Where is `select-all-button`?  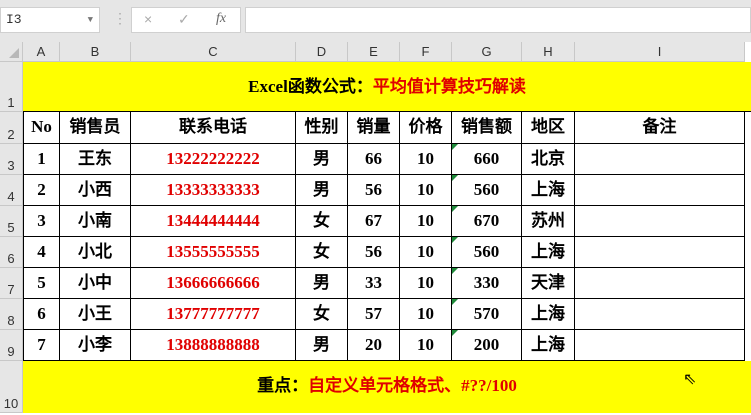 select-all-button is located at coordinates (11, 52).